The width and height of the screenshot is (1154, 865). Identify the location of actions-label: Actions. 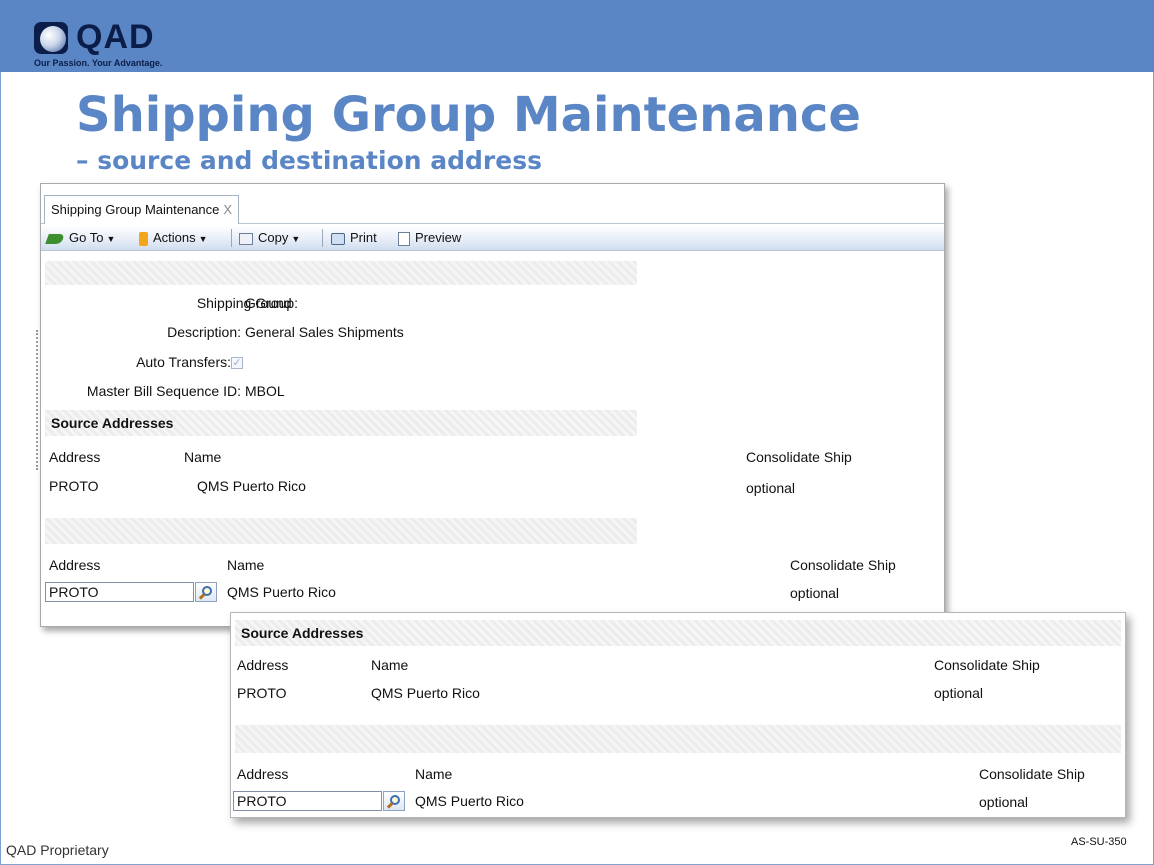
(174, 237).